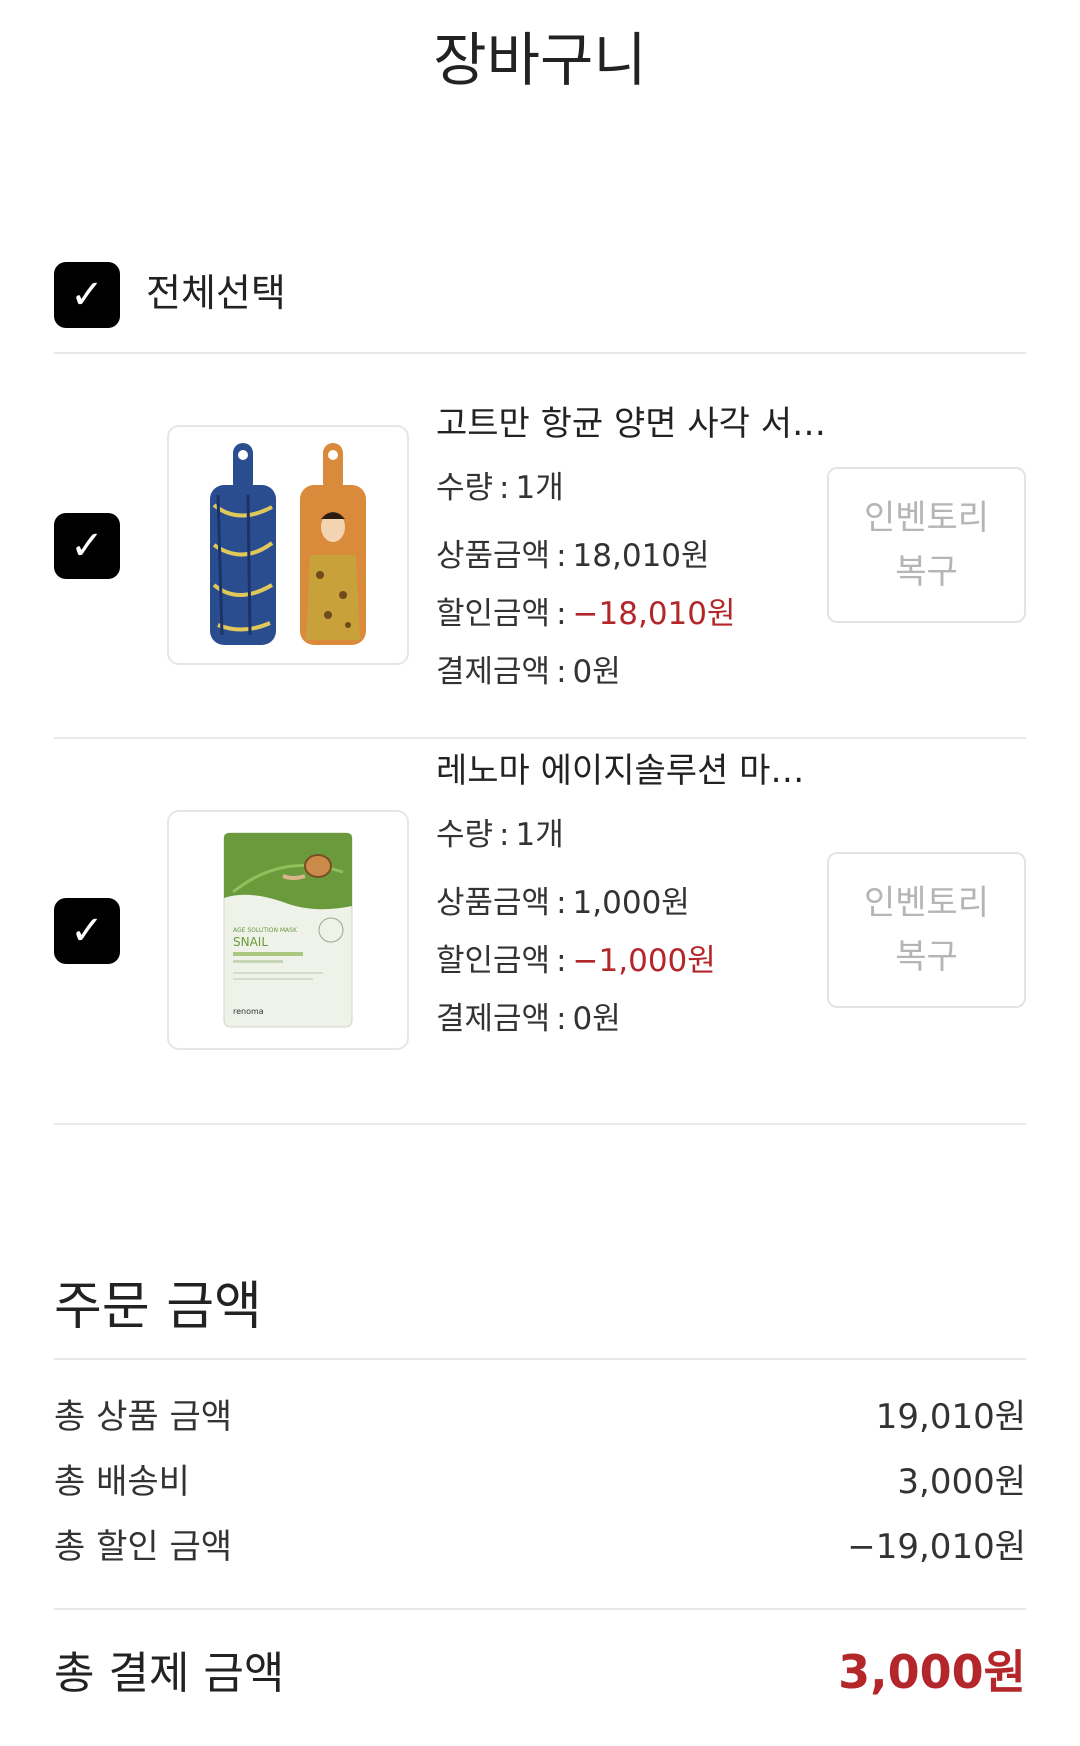  I want to click on summary-row-product-total: 총 상품 금액 19,010원, so click(540, 1413).